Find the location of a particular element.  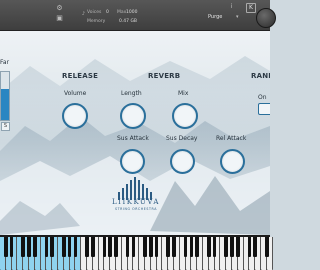

chevron-down-icon: ▾ is located at coordinates (237, 17).